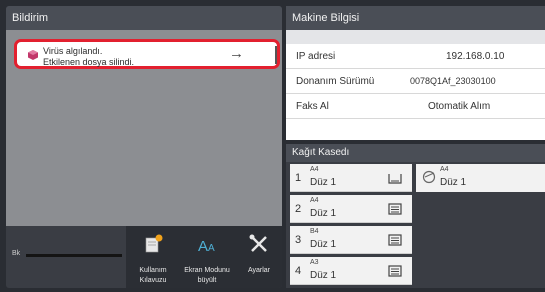  What do you see at coordinates (298, 209) in the screenshot?
I see `tray-number: 2` at bounding box center [298, 209].